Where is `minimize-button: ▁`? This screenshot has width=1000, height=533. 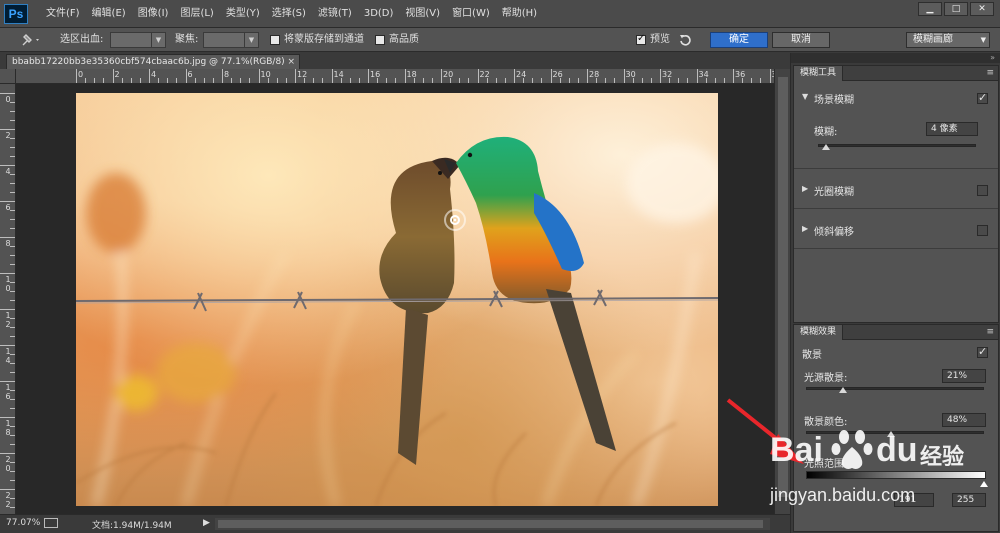 minimize-button: ▁ is located at coordinates (930, 9).